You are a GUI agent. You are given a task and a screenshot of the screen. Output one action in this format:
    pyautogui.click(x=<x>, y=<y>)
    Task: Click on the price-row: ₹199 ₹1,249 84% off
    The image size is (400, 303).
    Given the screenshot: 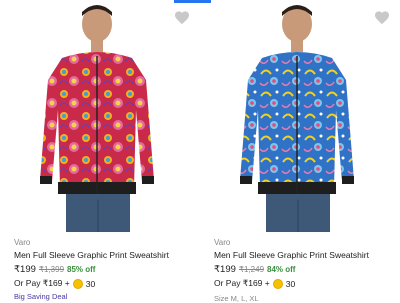 What is the action you would take?
    pyautogui.click(x=254, y=269)
    